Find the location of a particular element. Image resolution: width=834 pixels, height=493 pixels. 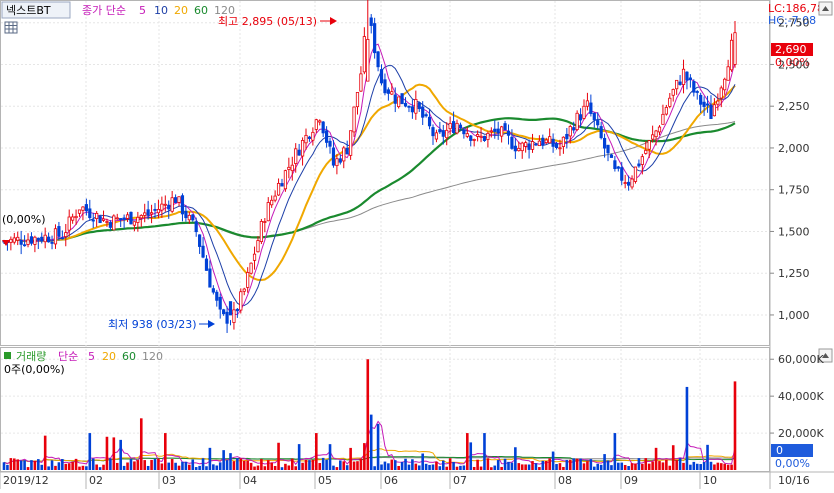

date-tick-label: 08 is located at coordinates (565, 480).